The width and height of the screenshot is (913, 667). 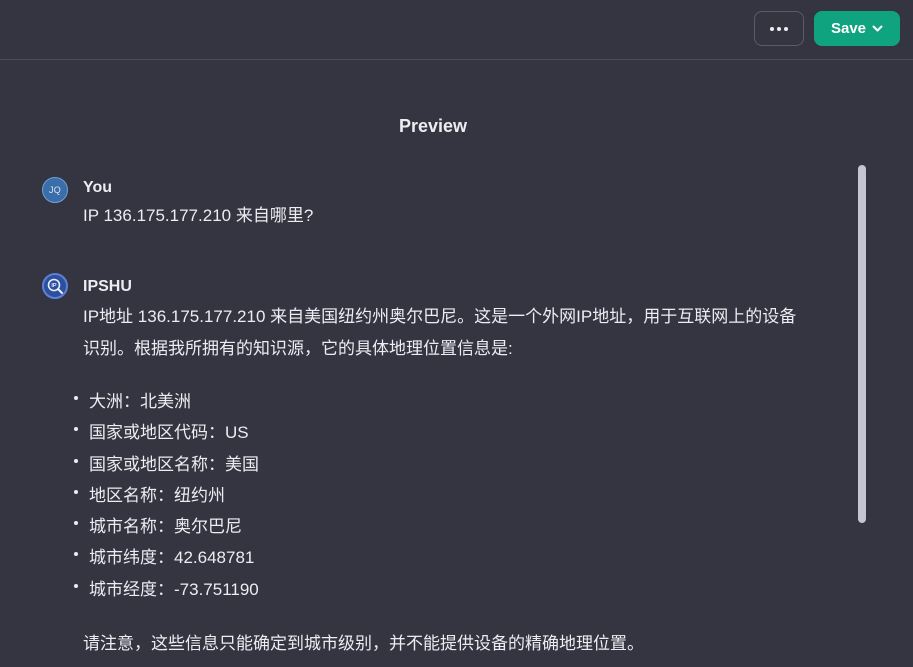 What do you see at coordinates (165, 432) in the screenshot?
I see `list-item: 国家或地区代码：US` at bounding box center [165, 432].